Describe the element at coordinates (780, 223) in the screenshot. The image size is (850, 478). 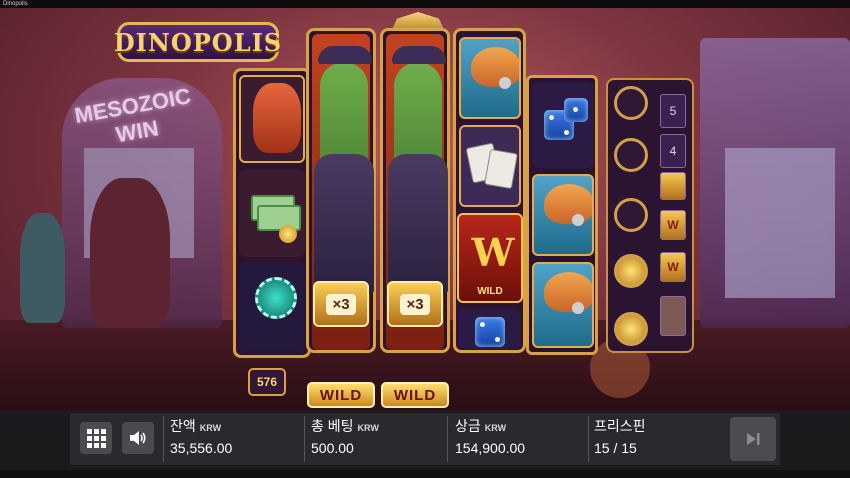
I see `slot-screen` at that location.